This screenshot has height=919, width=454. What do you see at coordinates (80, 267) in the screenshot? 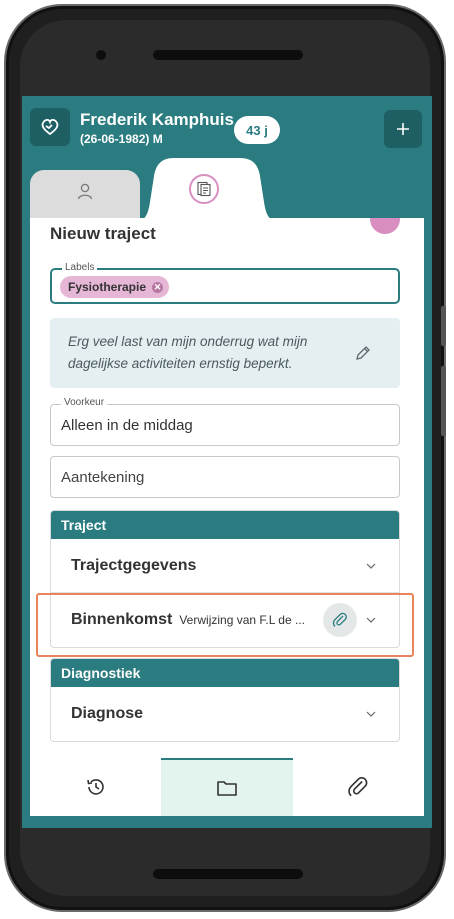
I see `labels-legend: Labels` at bounding box center [80, 267].